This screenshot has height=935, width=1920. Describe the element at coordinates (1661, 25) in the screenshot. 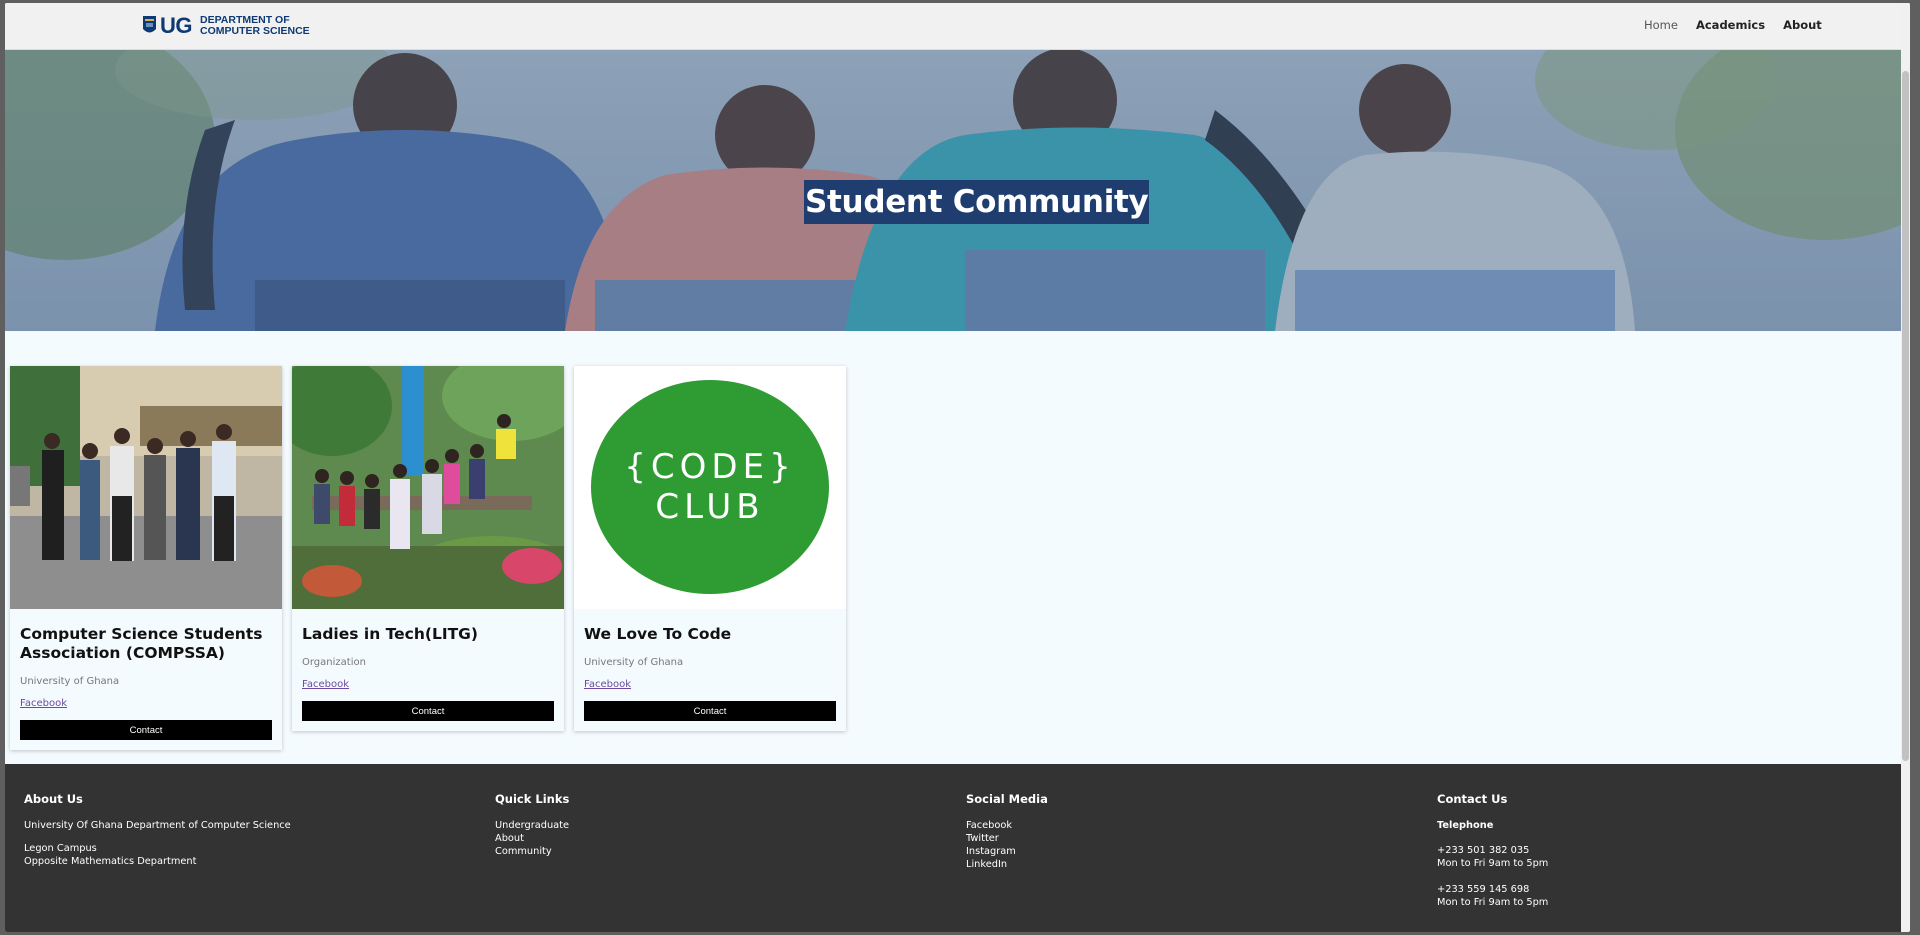

I see `nav-link-home: Home` at that location.